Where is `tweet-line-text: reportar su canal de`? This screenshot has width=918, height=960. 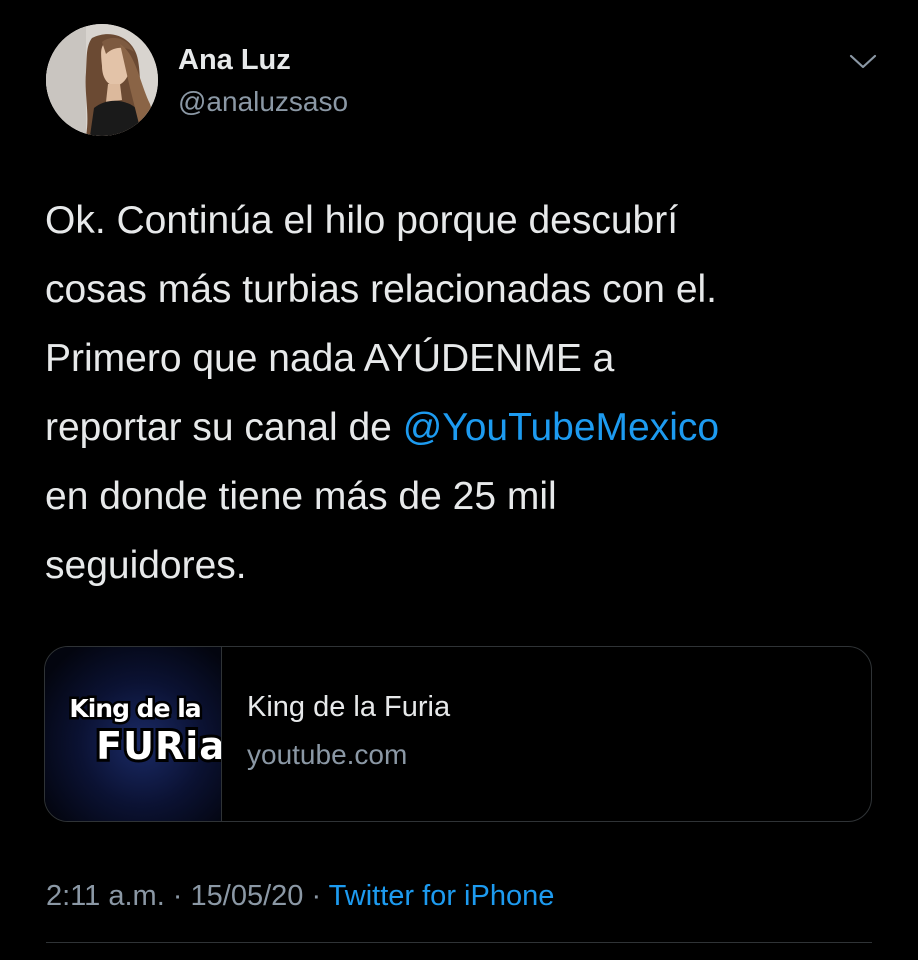 tweet-line-text: reportar su canal de is located at coordinates (224, 427).